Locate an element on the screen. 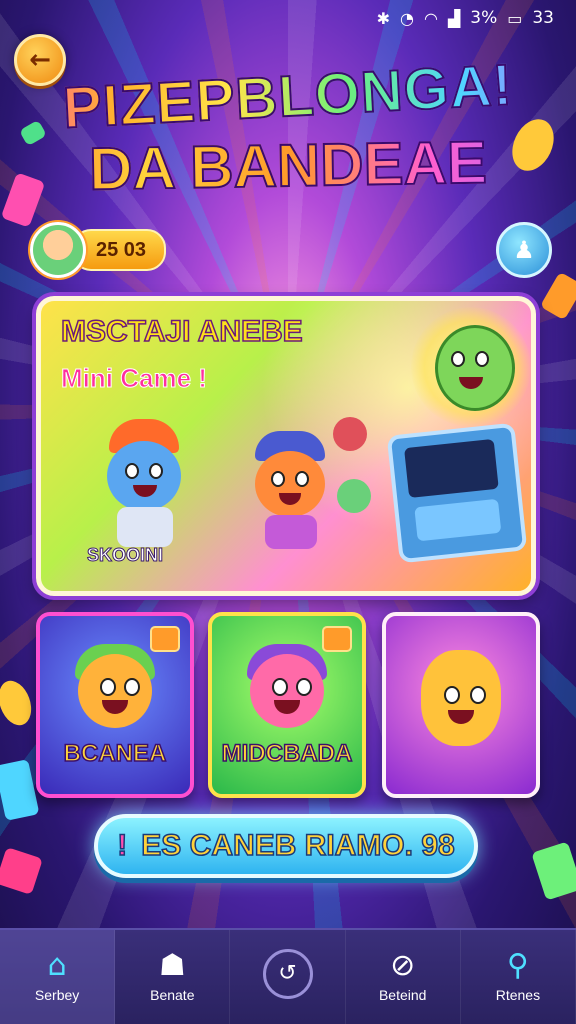  tab-label: Serbey is located at coordinates (57, 995).